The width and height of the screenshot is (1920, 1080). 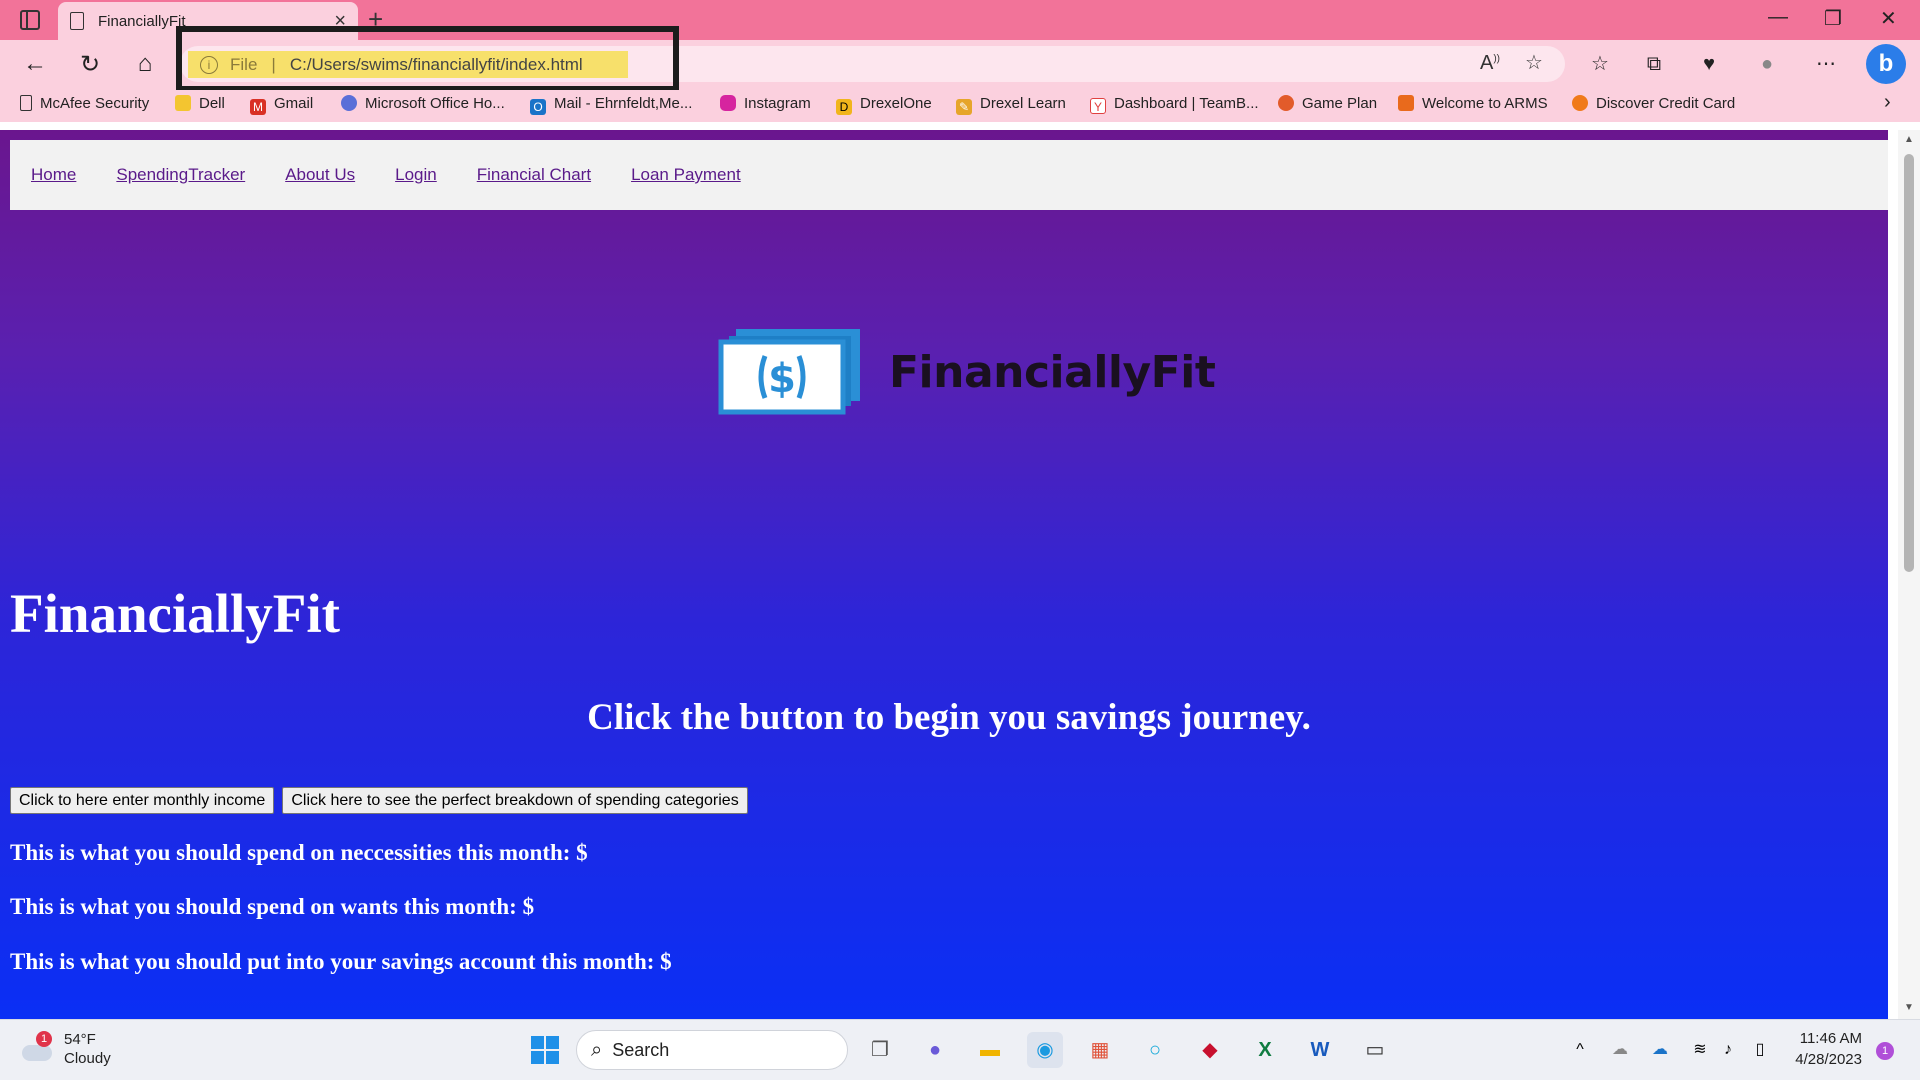 What do you see at coordinates (1286, 103) in the screenshot?
I see `gameplan-icon` at bounding box center [1286, 103].